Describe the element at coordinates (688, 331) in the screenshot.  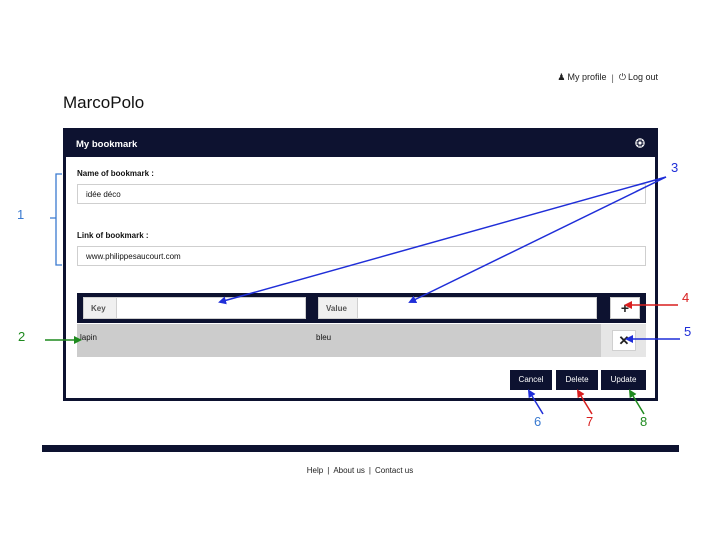
I see `annotation-5: 5` at that location.